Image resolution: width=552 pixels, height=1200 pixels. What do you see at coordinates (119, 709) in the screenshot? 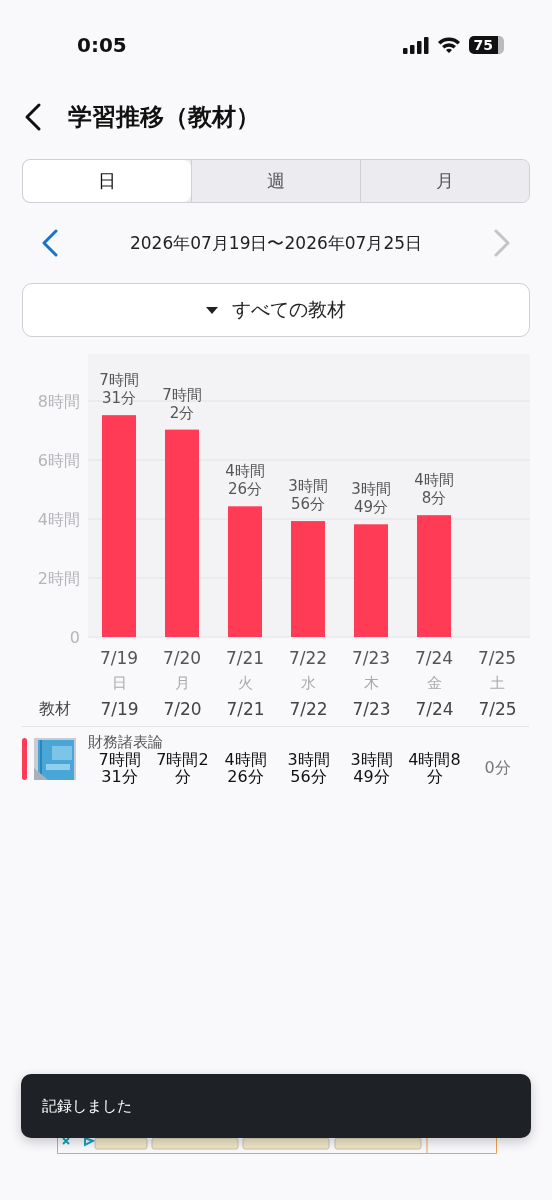
I see `column-header: 7/19` at bounding box center [119, 709].